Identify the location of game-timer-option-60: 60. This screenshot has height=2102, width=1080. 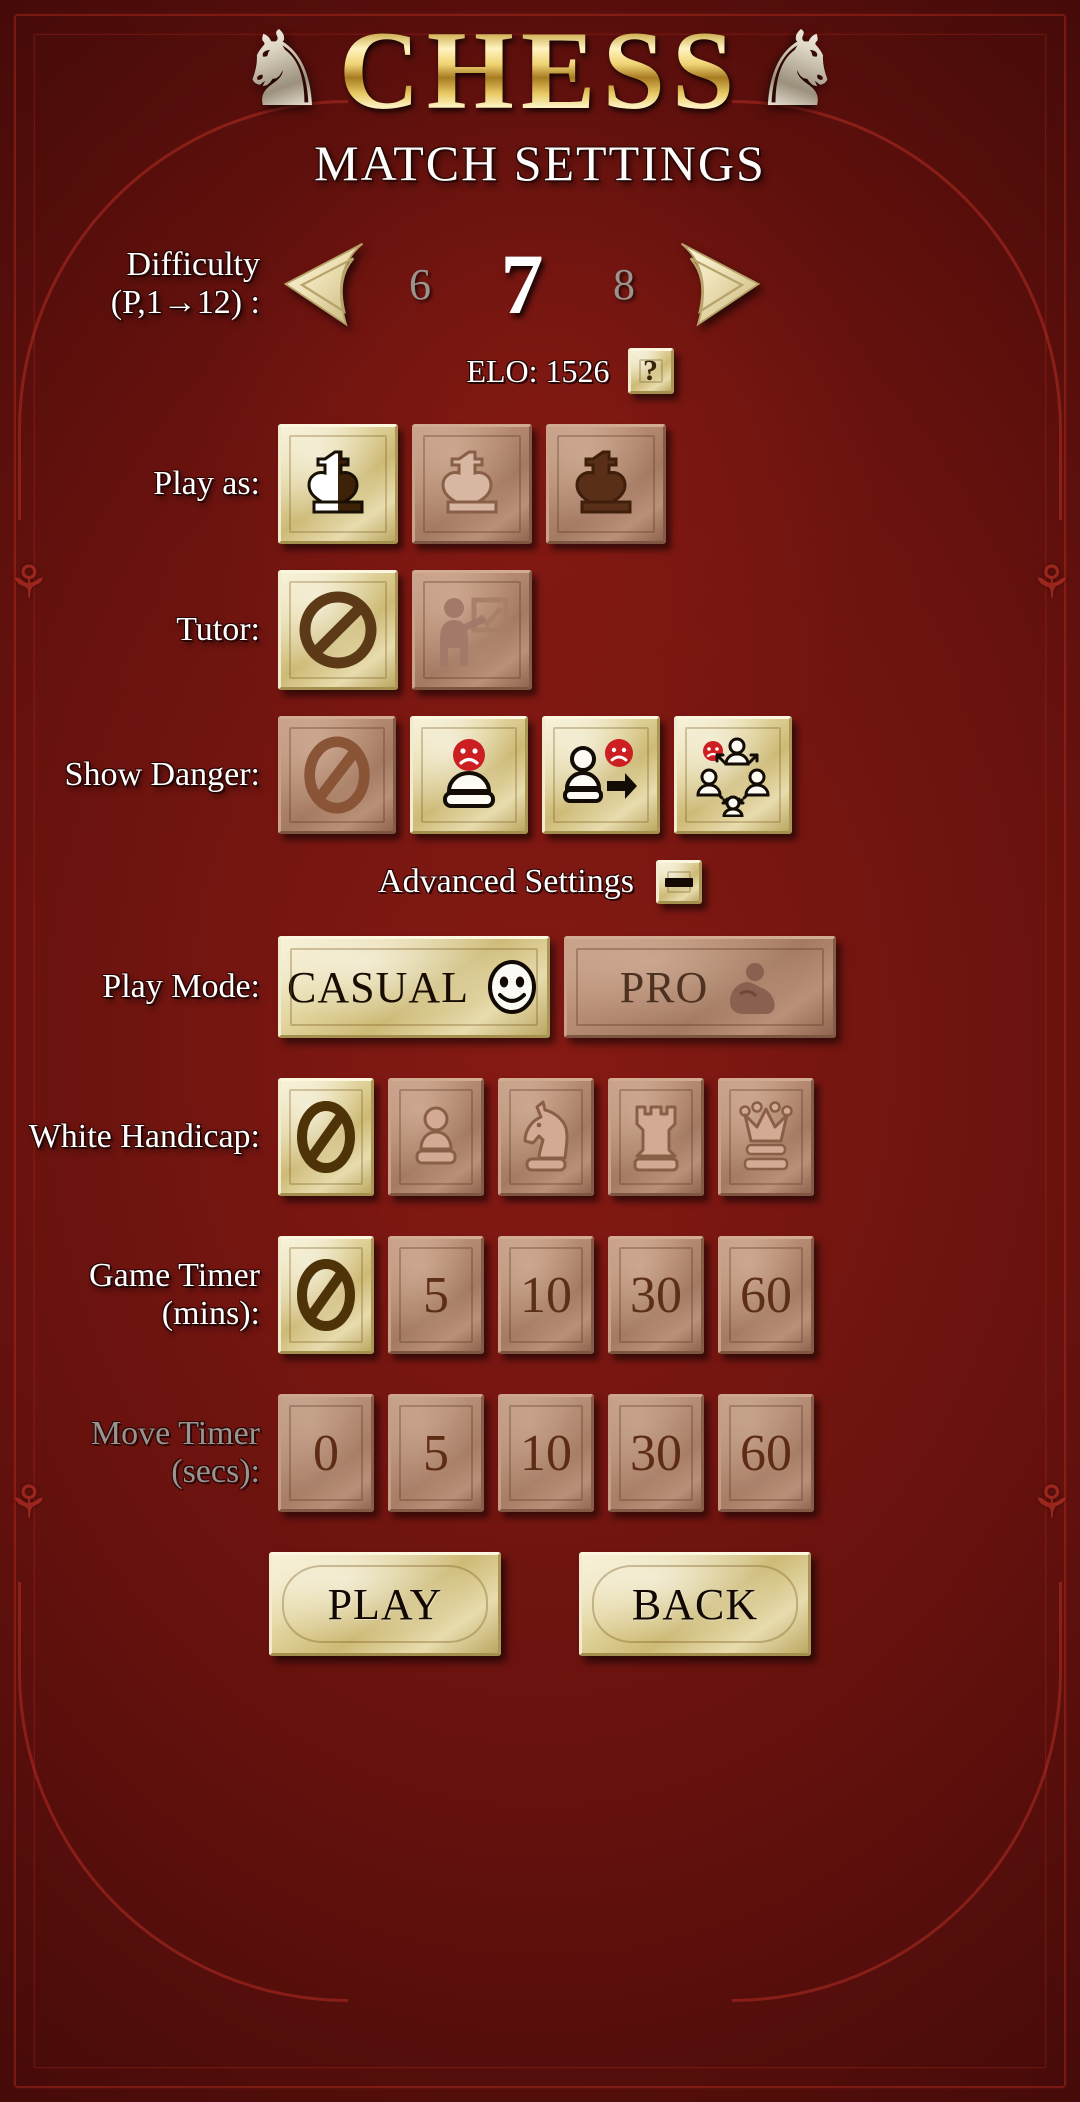
(766, 1295).